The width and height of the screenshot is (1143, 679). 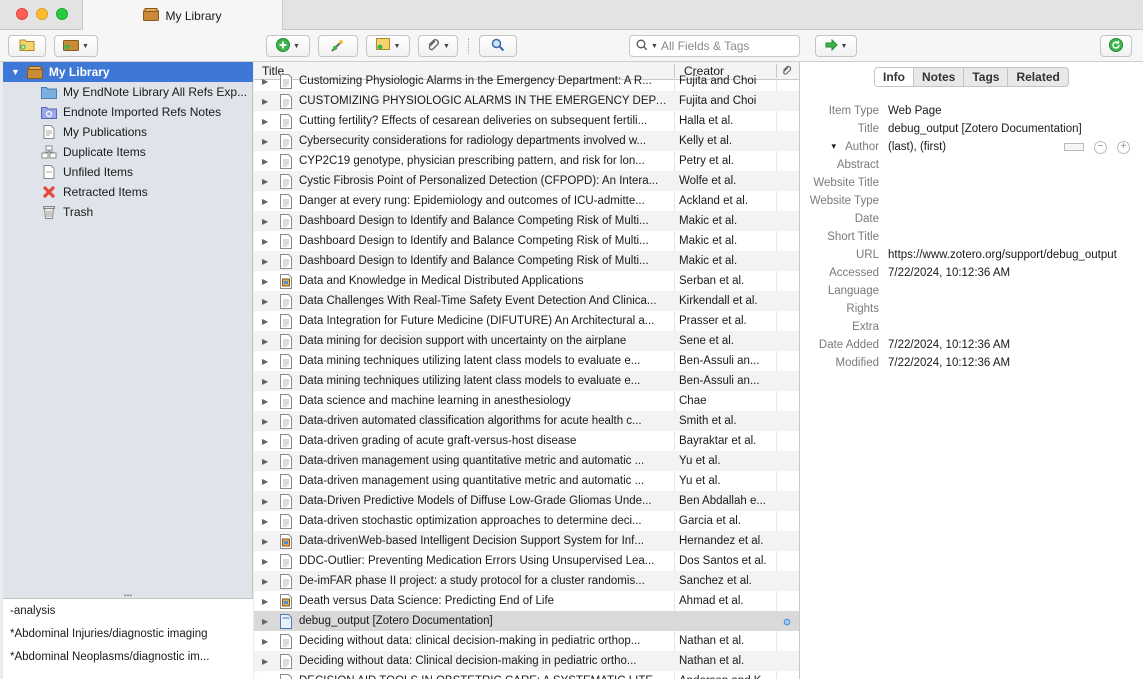 What do you see at coordinates (128, 152) in the screenshot?
I see `collection-item: Duplicate Items` at bounding box center [128, 152].